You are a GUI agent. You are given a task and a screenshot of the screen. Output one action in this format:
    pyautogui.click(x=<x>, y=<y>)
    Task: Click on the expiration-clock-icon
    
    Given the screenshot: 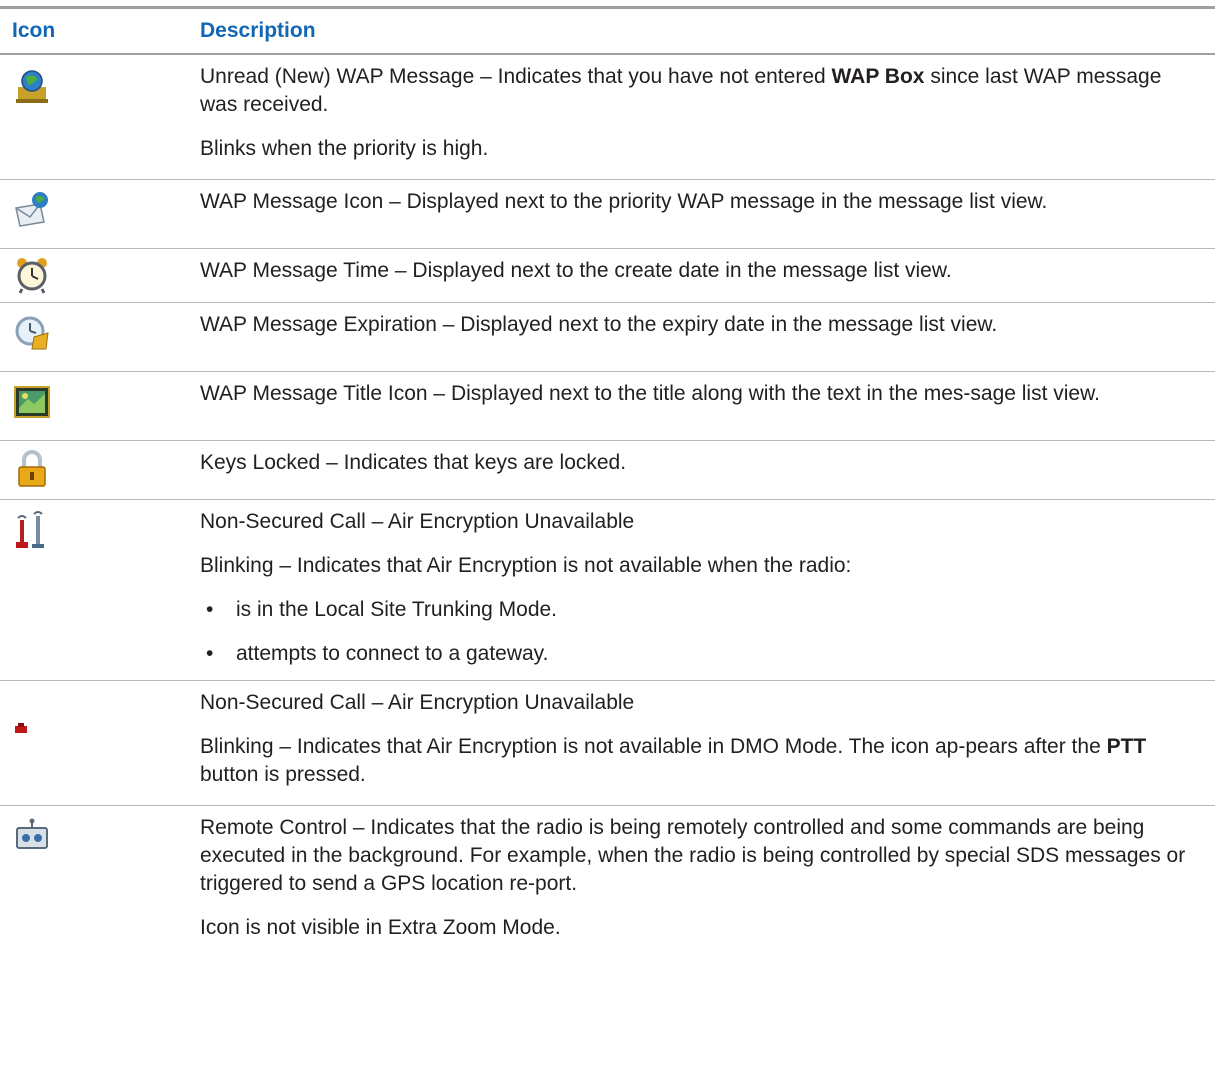 What is the action you would take?
    pyautogui.click(x=32, y=333)
    